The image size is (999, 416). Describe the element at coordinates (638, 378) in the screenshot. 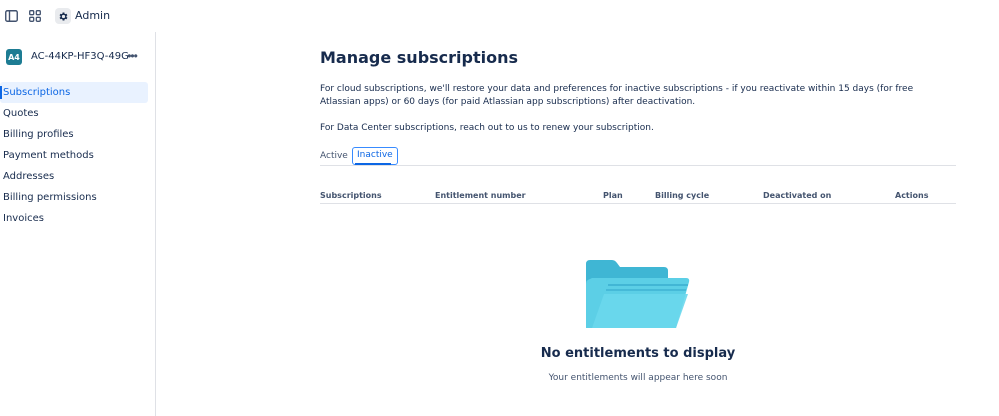

I see `empty-state-subtitle: Your entitlements will appear here soon` at that location.